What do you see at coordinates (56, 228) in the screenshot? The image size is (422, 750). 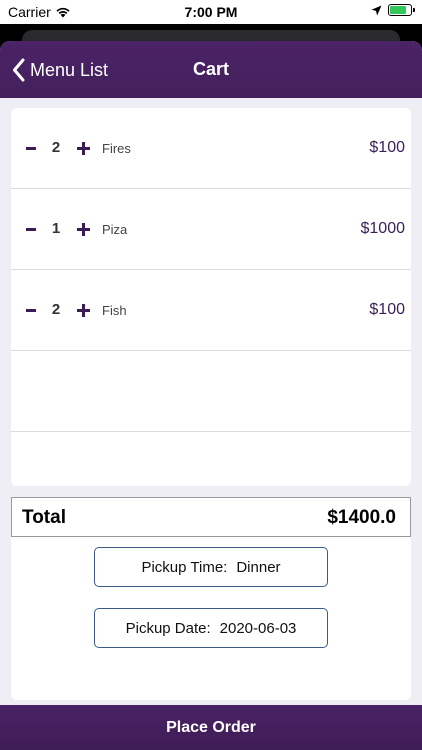 I see `item-quantity: 1` at bounding box center [56, 228].